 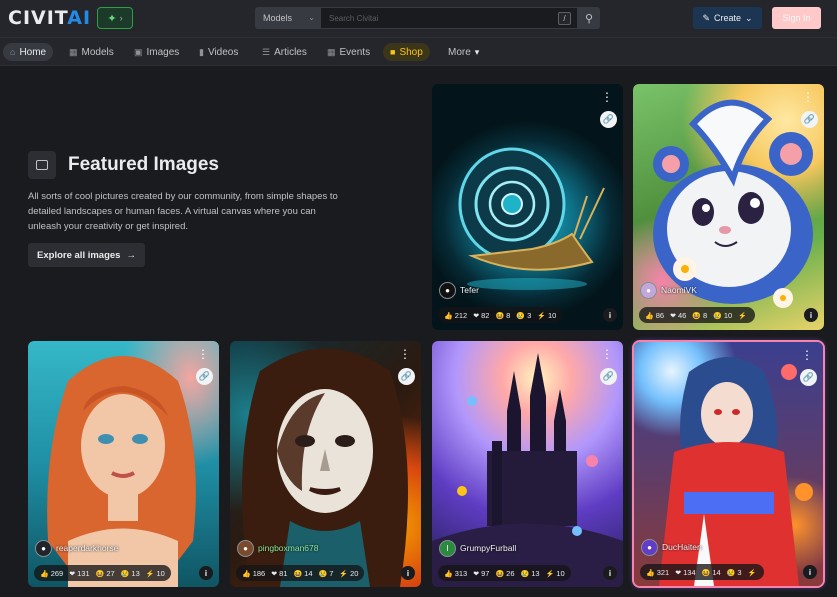 I want to click on explore-all-images-button: Explore all images →, so click(x=86, y=255).